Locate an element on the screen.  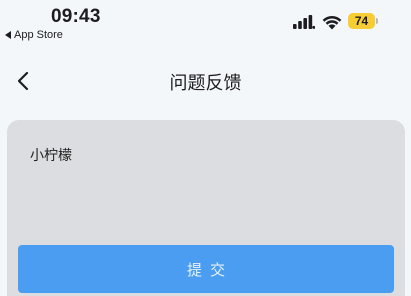
back-triangle-icon is located at coordinates (8, 35).